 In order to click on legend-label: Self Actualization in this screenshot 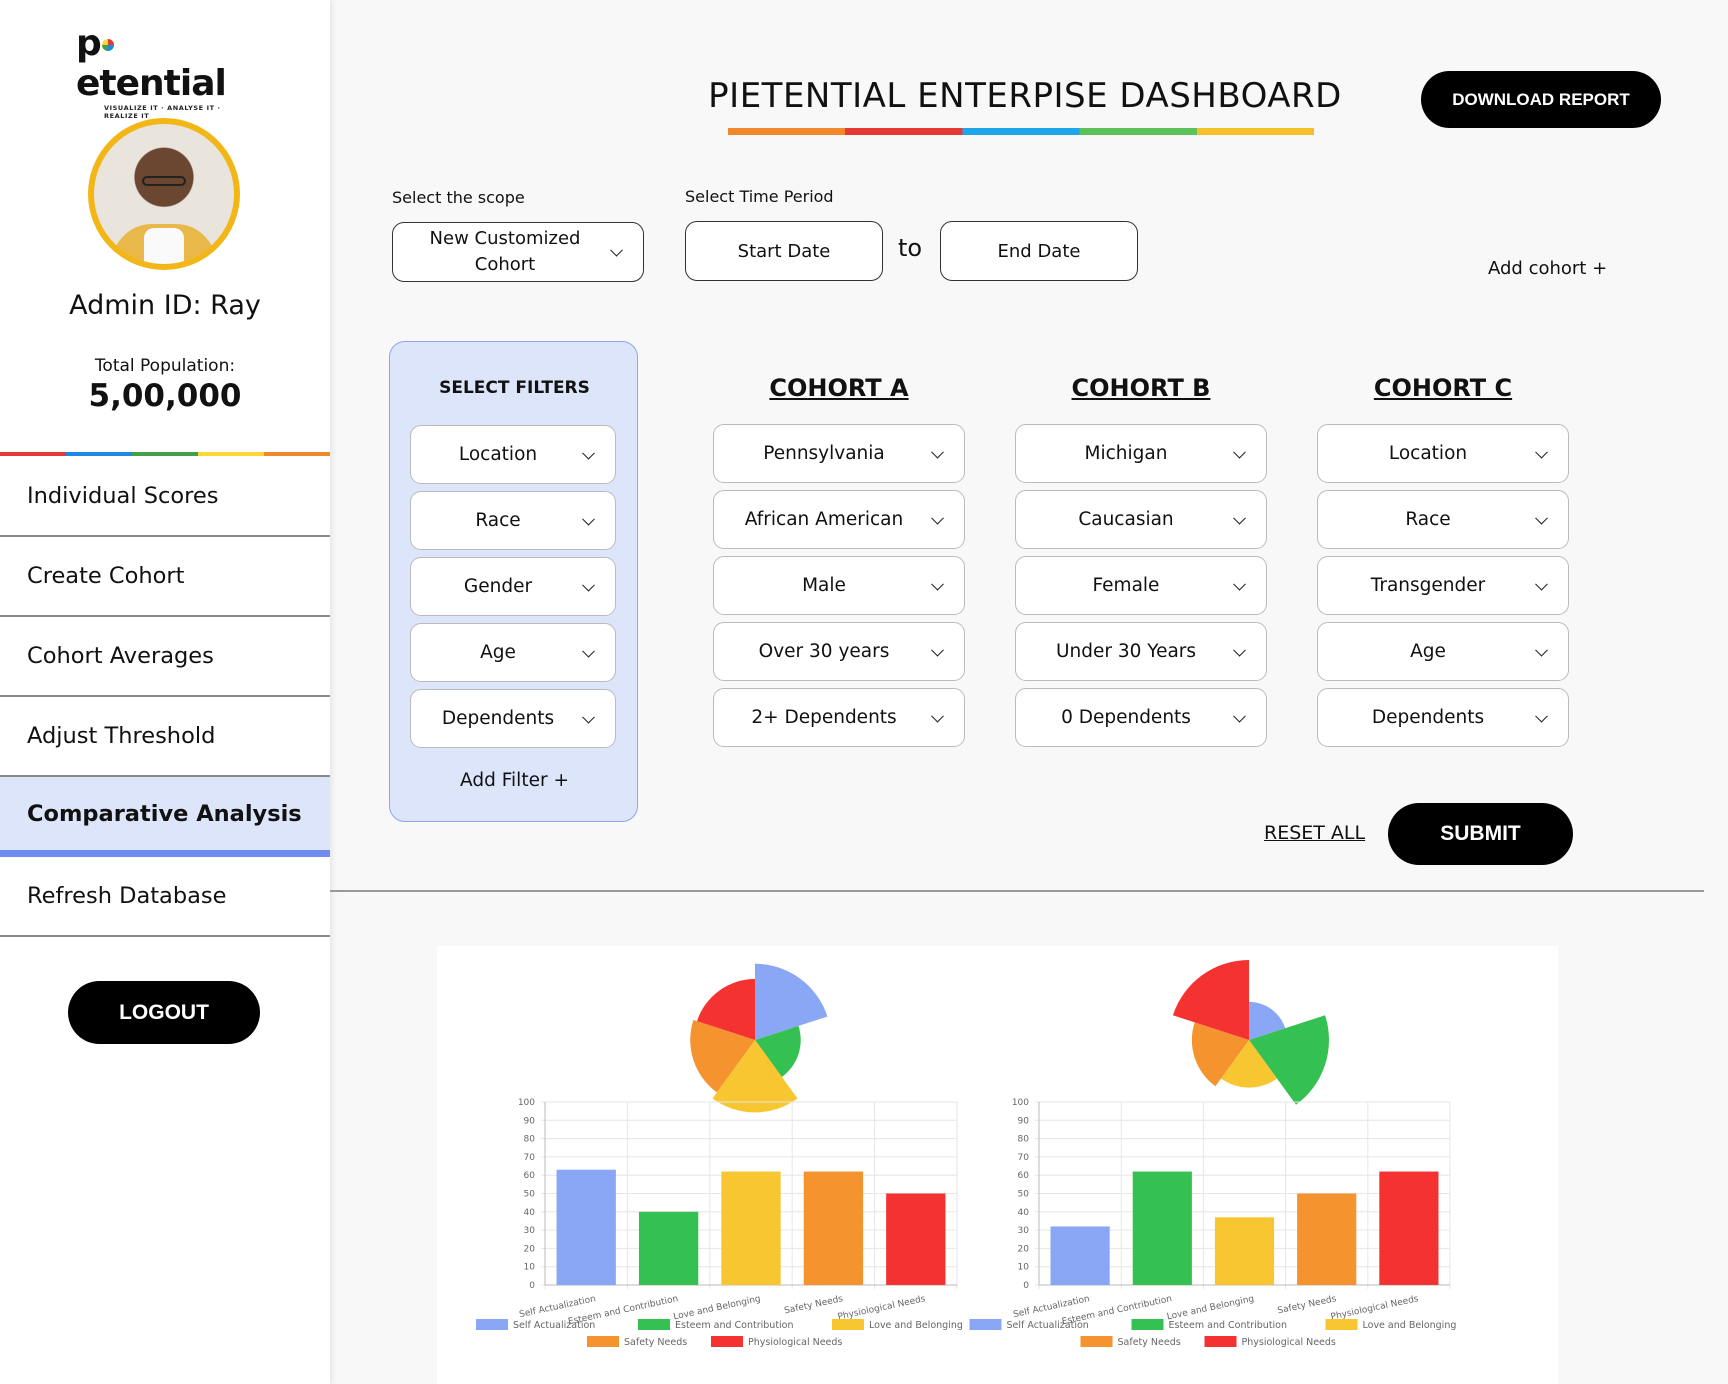, I will do `click(554, 1325)`.